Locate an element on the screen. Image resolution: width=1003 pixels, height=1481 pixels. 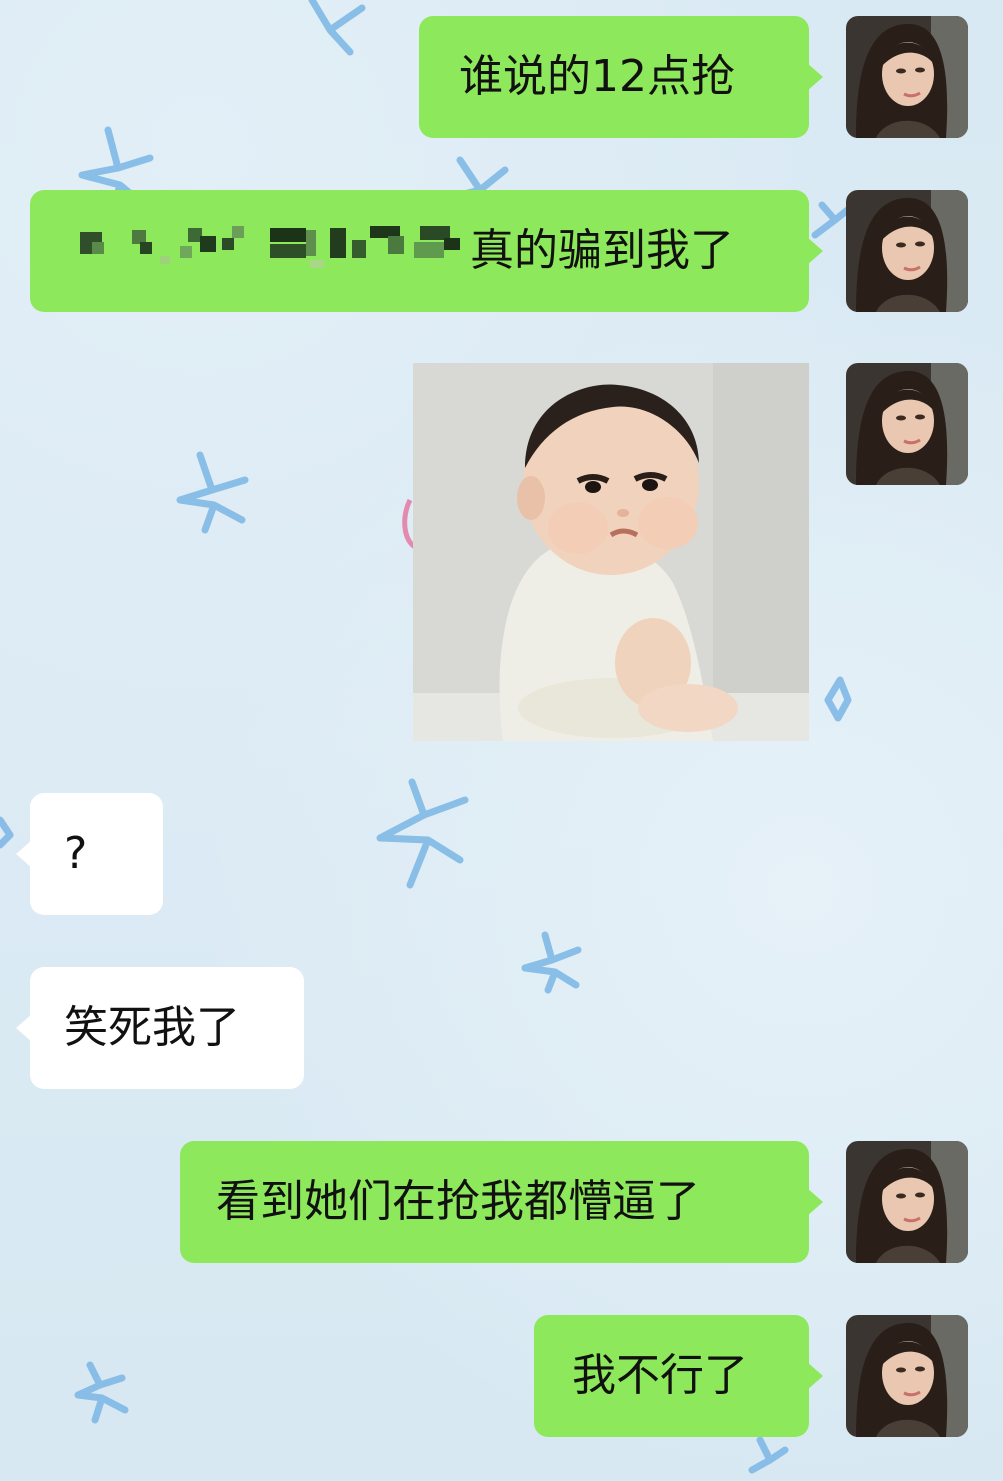
message-bubble-received: 笑死我了 is located at coordinates (160, 1028).